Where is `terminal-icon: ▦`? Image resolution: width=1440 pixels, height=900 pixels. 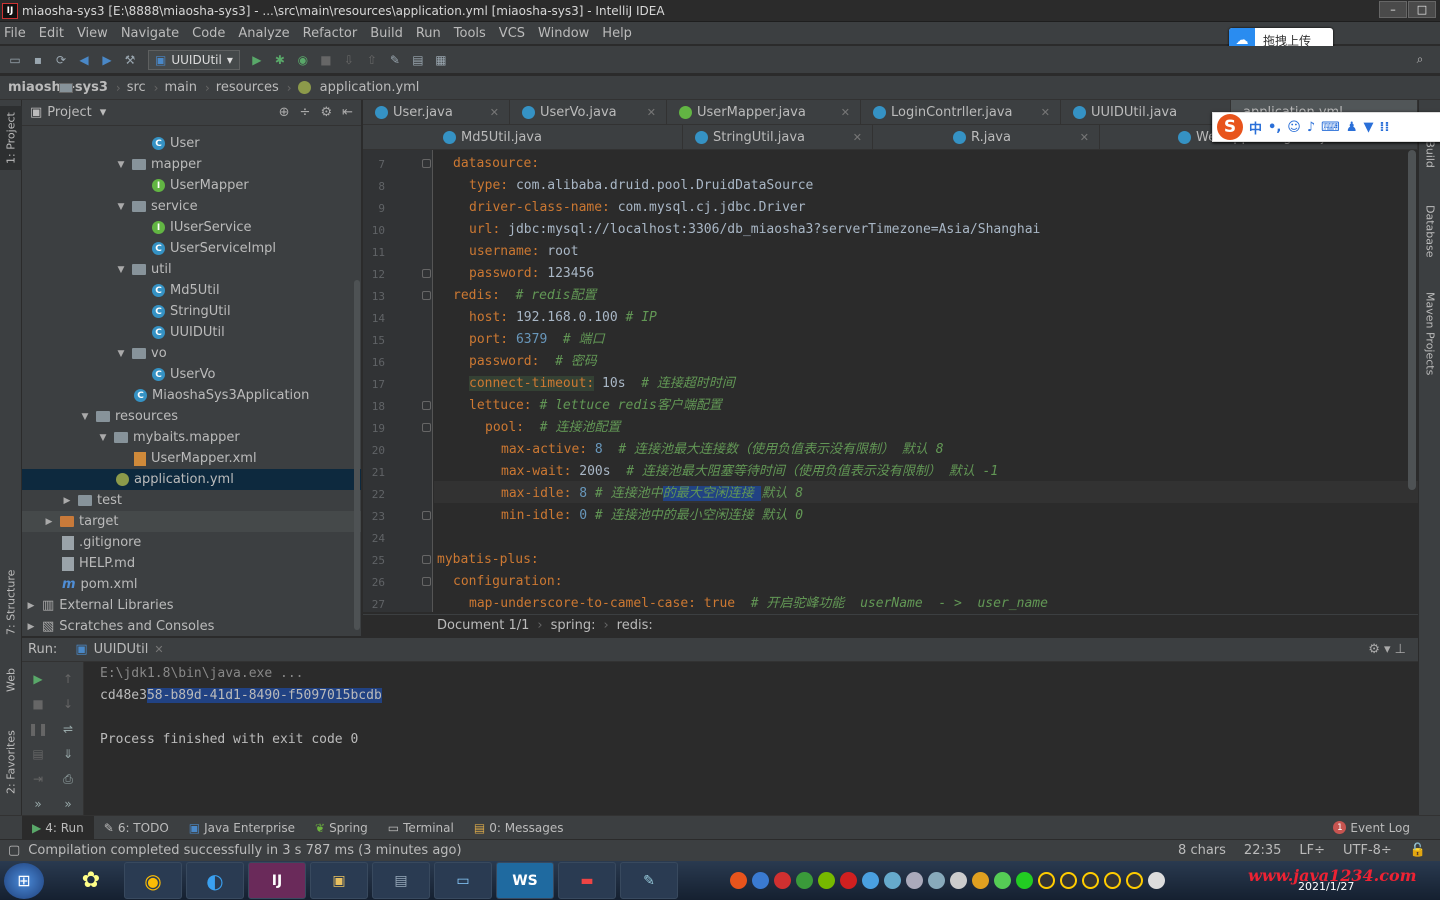 terminal-icon: ▦ is located at coordinates (441, 60).